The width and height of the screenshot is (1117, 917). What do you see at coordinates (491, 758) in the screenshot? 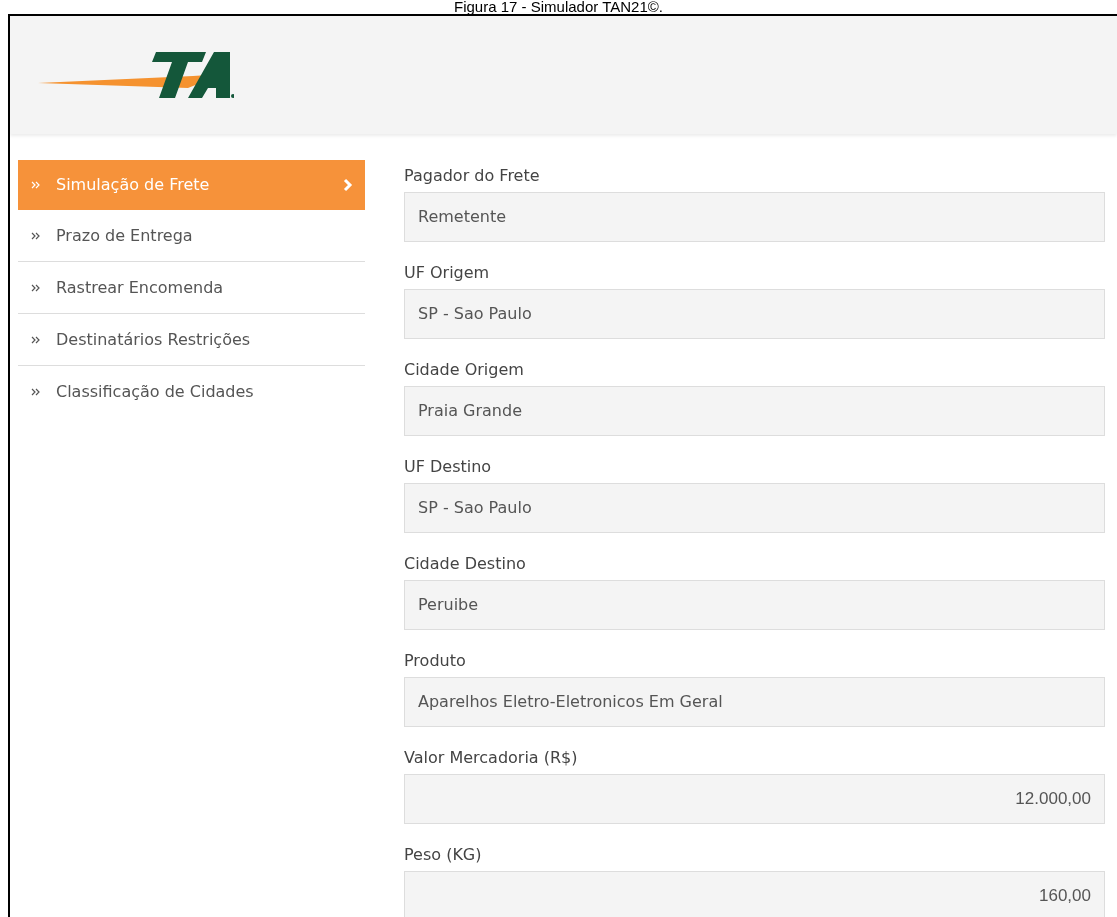
I see `field-label: Valor Mercadoria (R$)` at bounding box center [491, 758].